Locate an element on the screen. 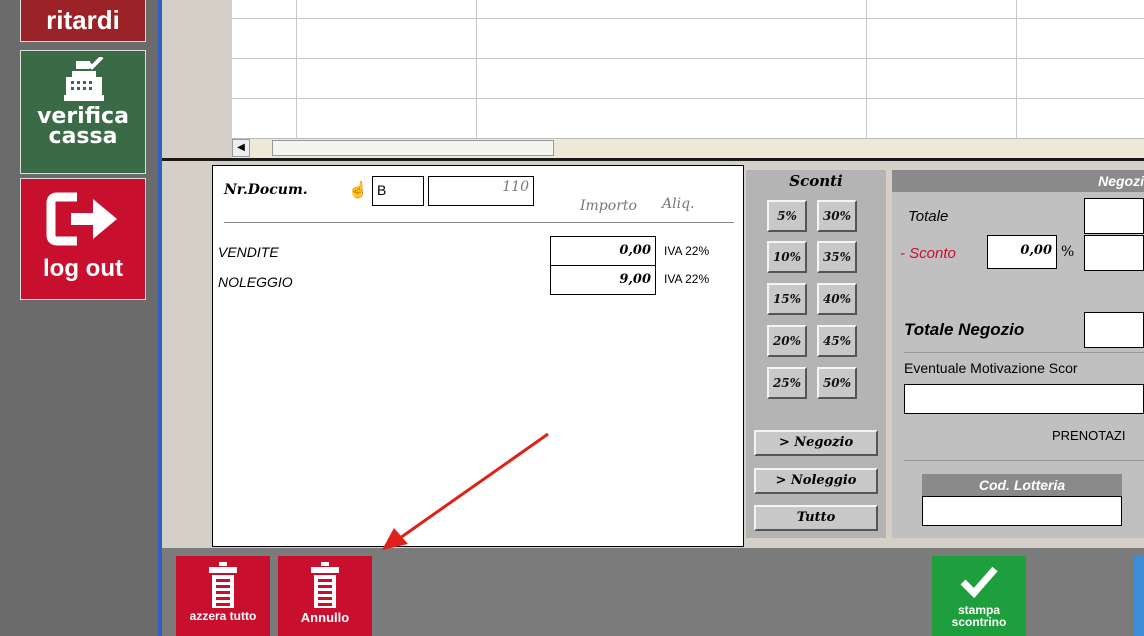 Image resolution: width=1144 pixels, height=636 pixels. prenotazioni-divider is located at coordinates (1024, 460).